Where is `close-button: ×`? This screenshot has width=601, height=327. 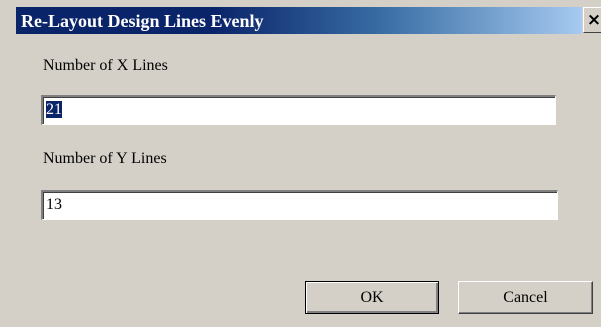
close-button: × is located at coordinates (592, 20).